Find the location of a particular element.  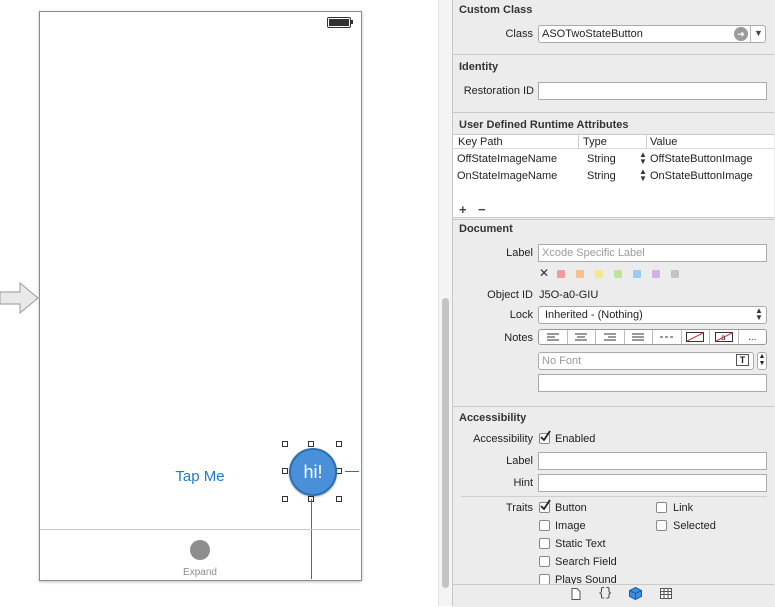

class-label: Class is located at coordinates (519, 34).